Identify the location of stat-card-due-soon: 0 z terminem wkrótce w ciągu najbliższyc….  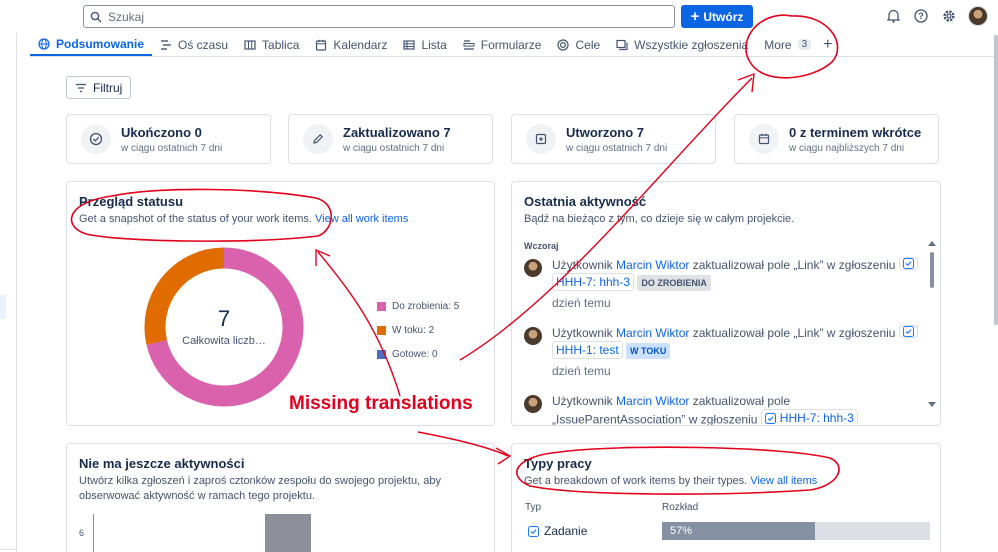
(836, 139).